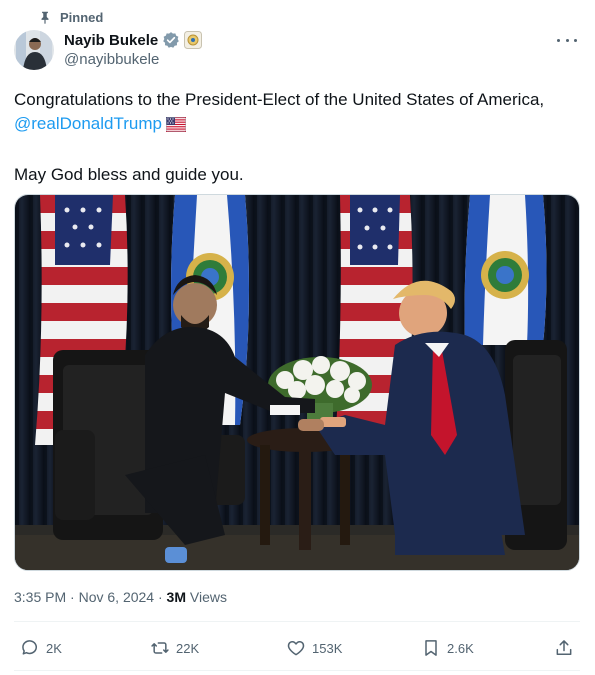 This screenshot has height=675, width=595. What do you see at coordinates (174, 648) in the screenshot?
I see `repost-button: 22K` at bounding box center [174, 648].